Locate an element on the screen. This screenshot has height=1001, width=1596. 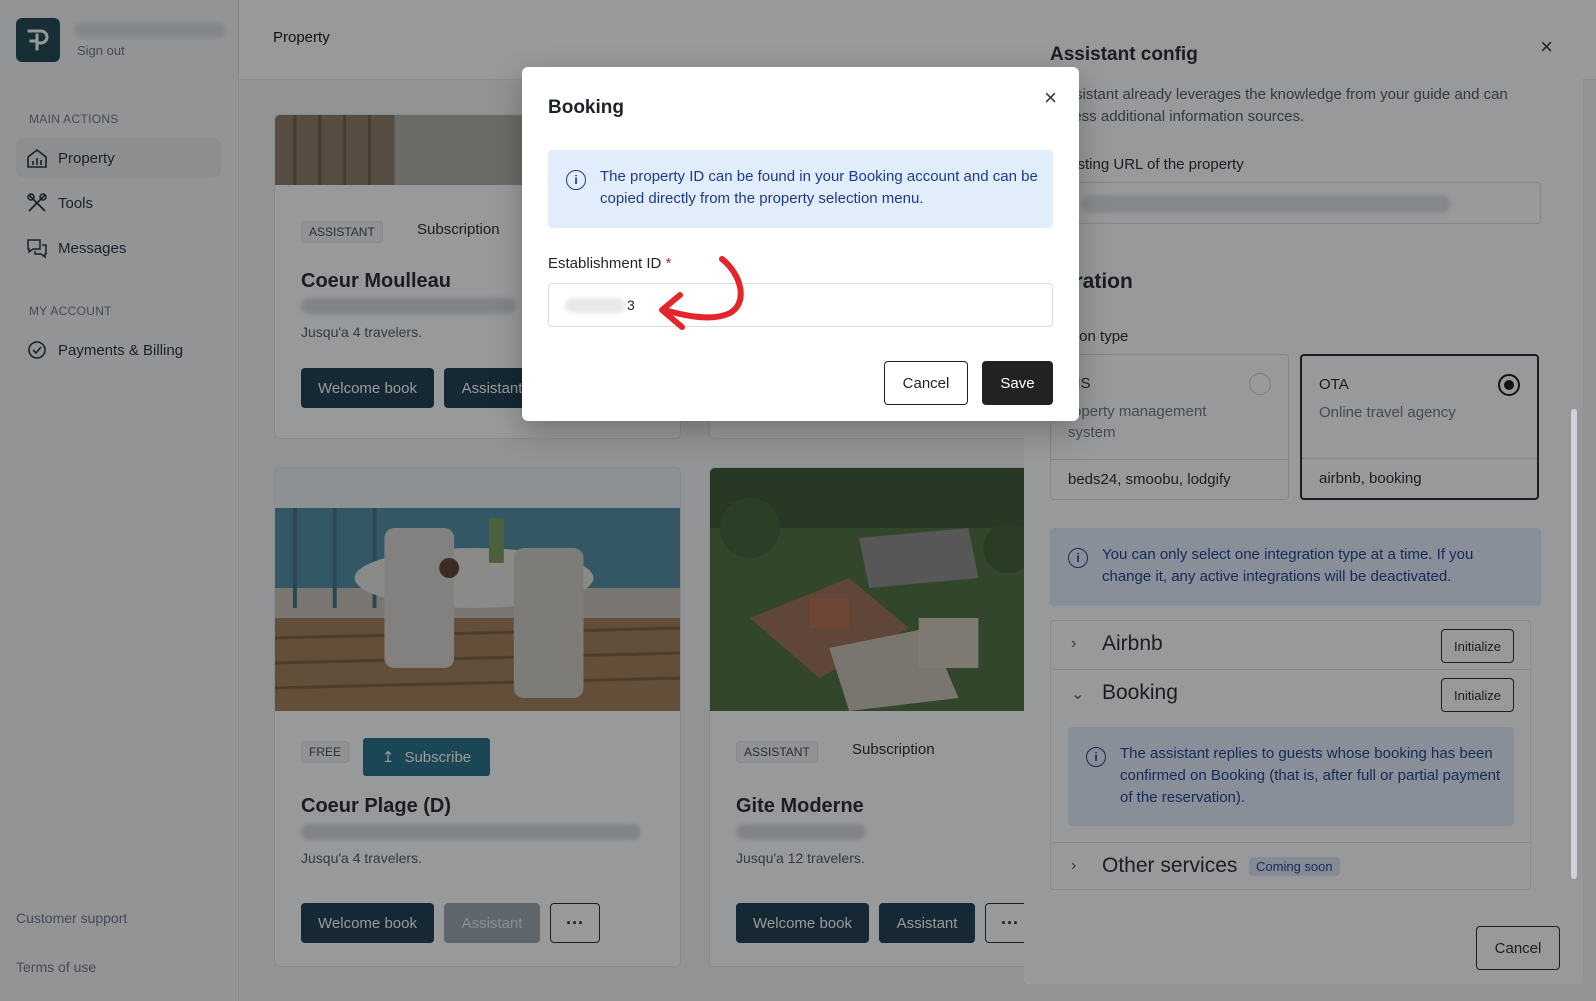
modal-cancel-button: Cancel is located at coordinates (926, 383).